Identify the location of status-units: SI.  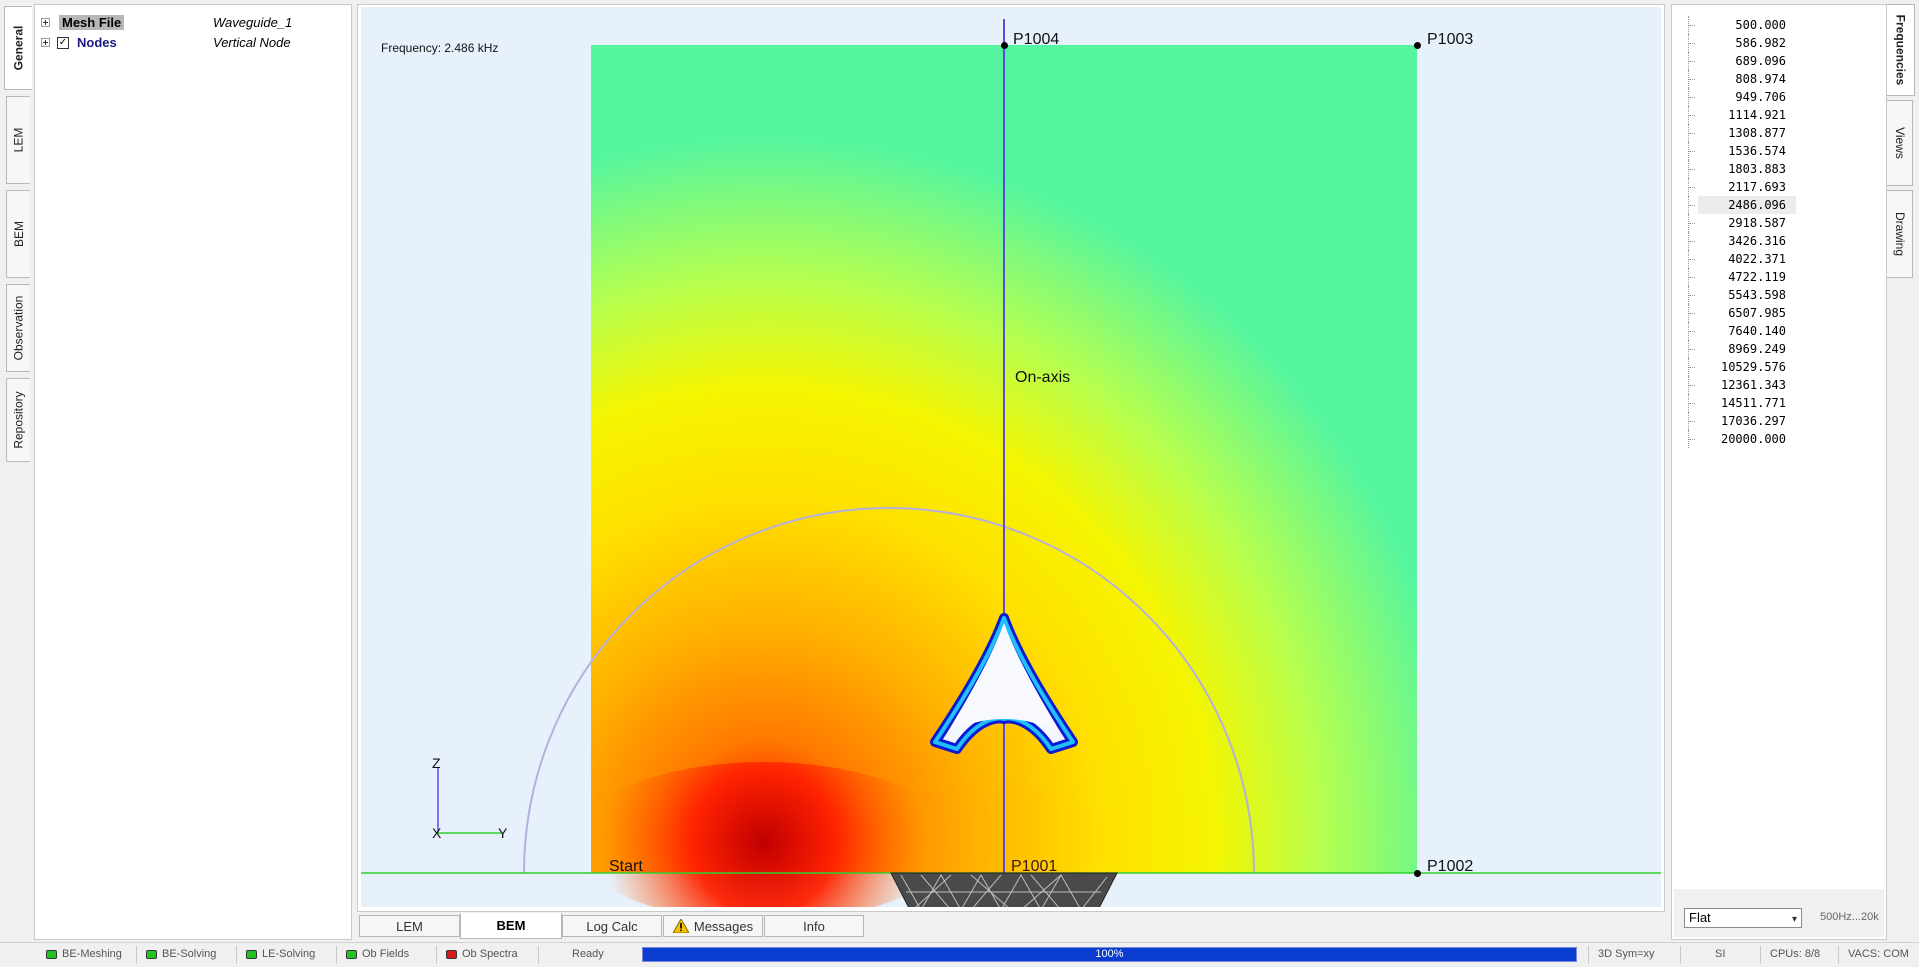
(1720, 954).